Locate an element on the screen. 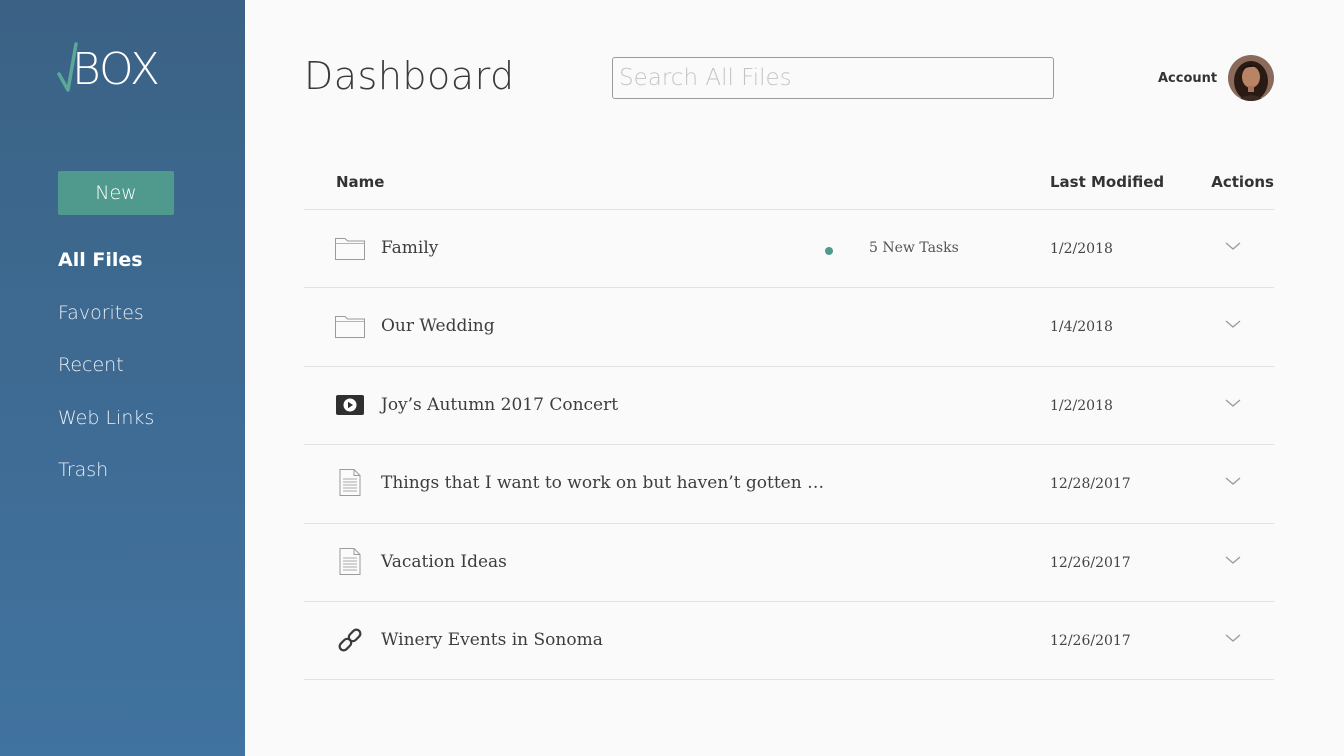 This screenshot has width=1344, height=756. column-header-name: Name is located at coordinates (360, 182).